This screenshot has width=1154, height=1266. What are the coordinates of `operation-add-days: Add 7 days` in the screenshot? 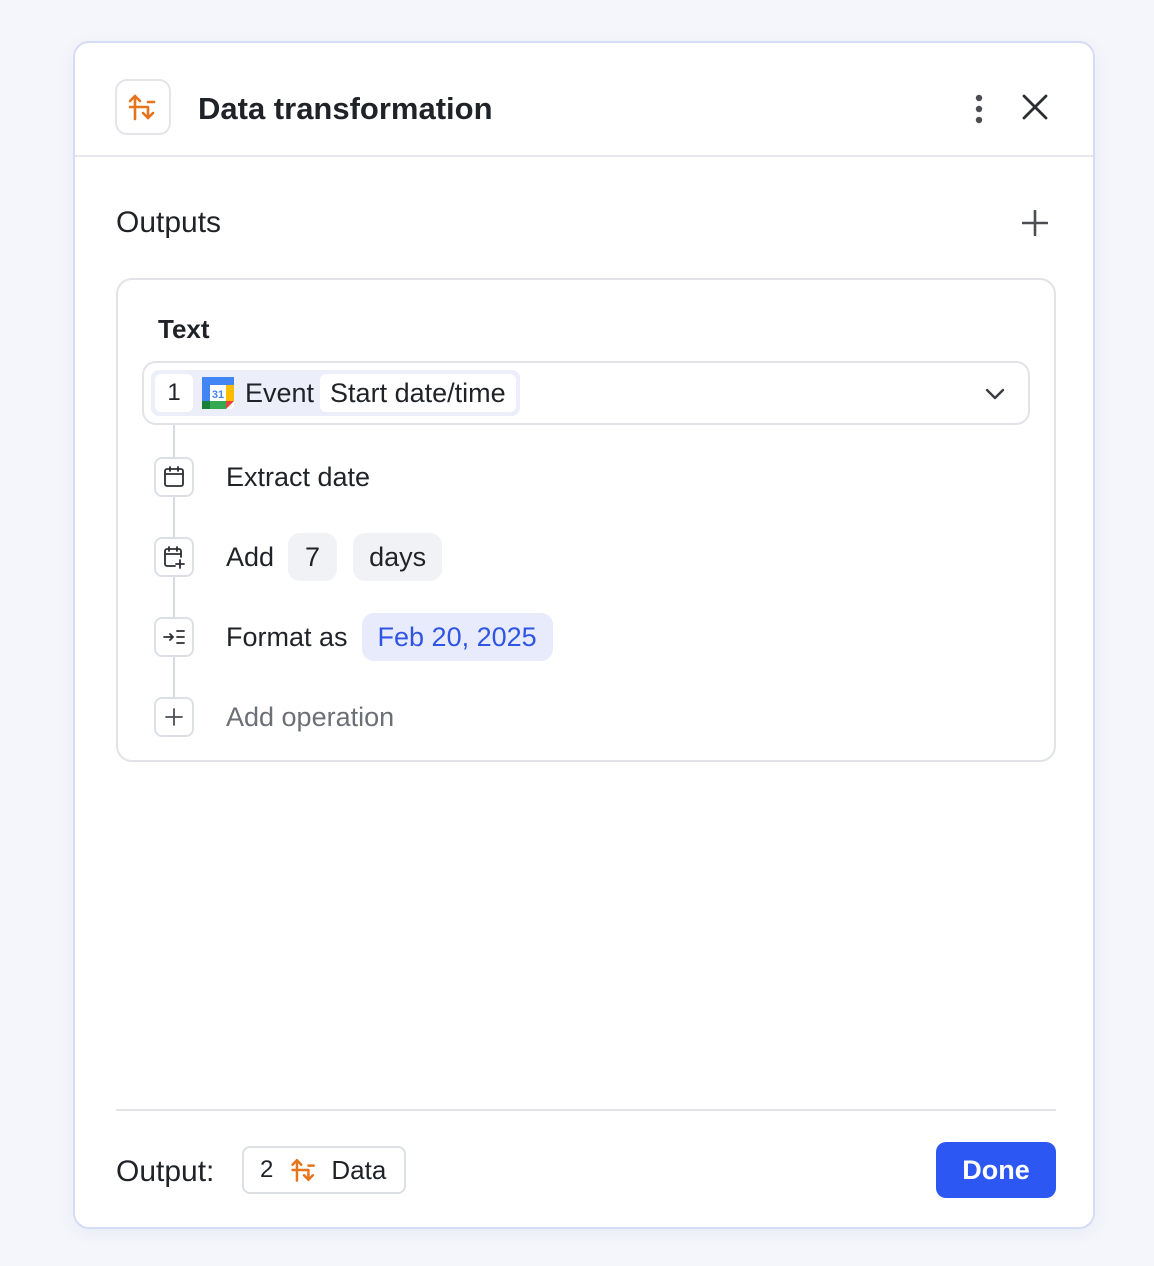 It's located at (298, 557).